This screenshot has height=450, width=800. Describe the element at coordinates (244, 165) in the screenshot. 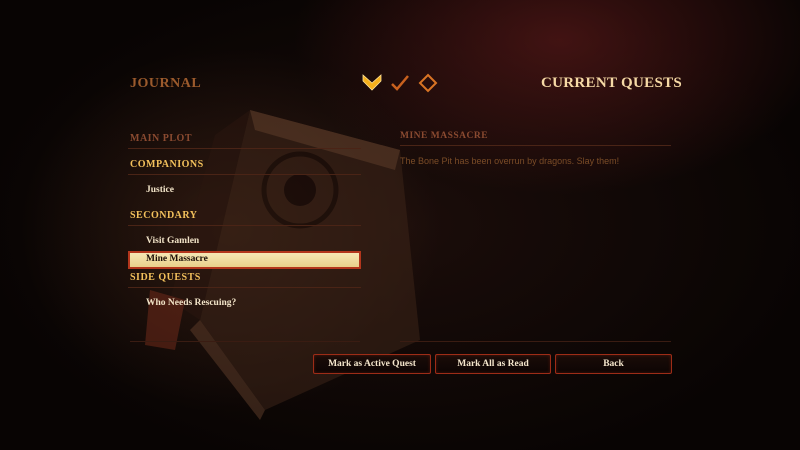

I see `category-companions: COMPANIONS` at that location.